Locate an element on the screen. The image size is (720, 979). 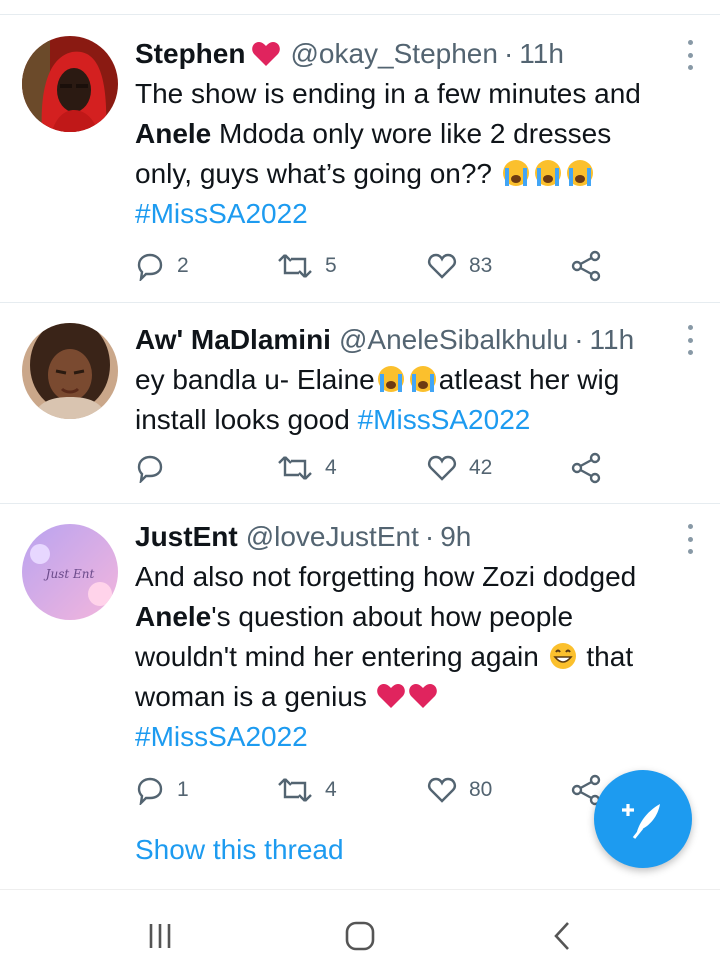
compose-icon is located at coordinates (641, 821).